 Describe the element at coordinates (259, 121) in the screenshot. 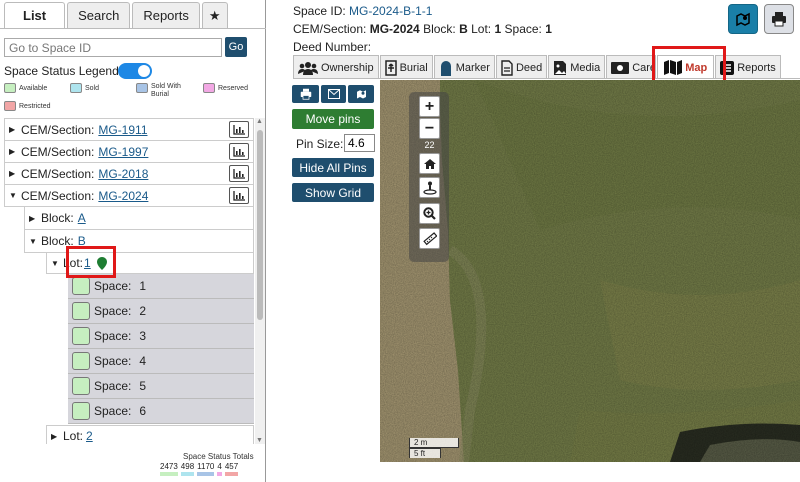

I see `scroll-up-icon: ▲` at that location.